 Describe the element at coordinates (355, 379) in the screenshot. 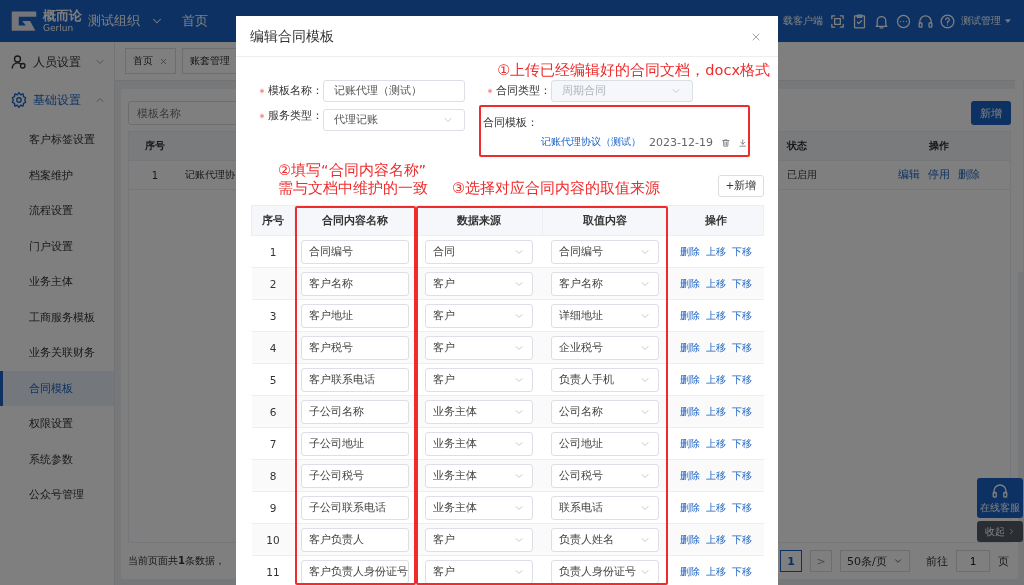

I see `text-field: 客户联系电话` at that location.